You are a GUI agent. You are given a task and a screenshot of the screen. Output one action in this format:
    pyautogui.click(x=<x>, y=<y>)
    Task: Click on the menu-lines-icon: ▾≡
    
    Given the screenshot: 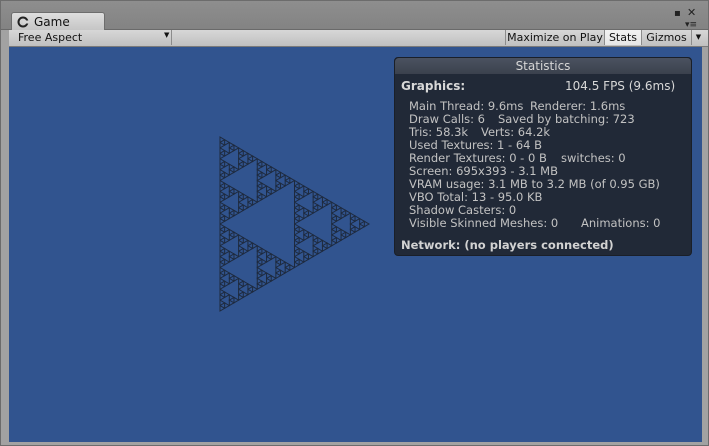 What is the action you would take?
    pyautogui.click(x=691, y=25)
    